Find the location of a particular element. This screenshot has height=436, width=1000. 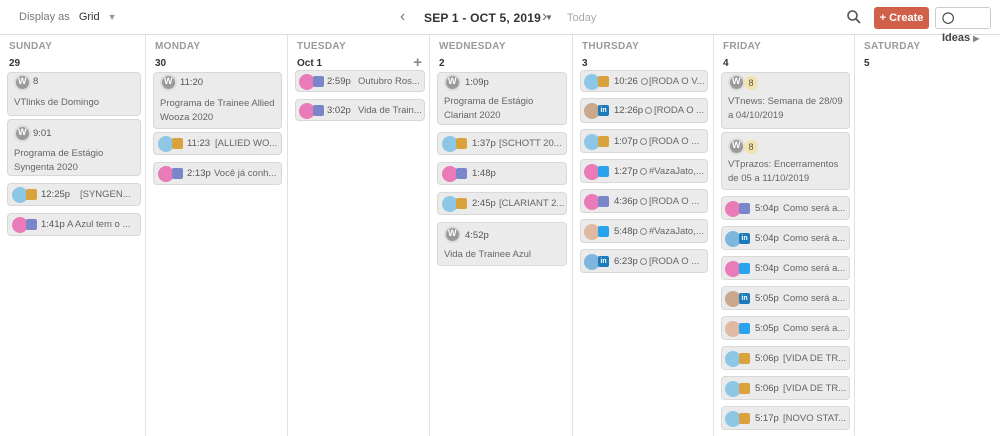

post-card: 8 VTlinks de Domingo is located at coordinates (74, 94).